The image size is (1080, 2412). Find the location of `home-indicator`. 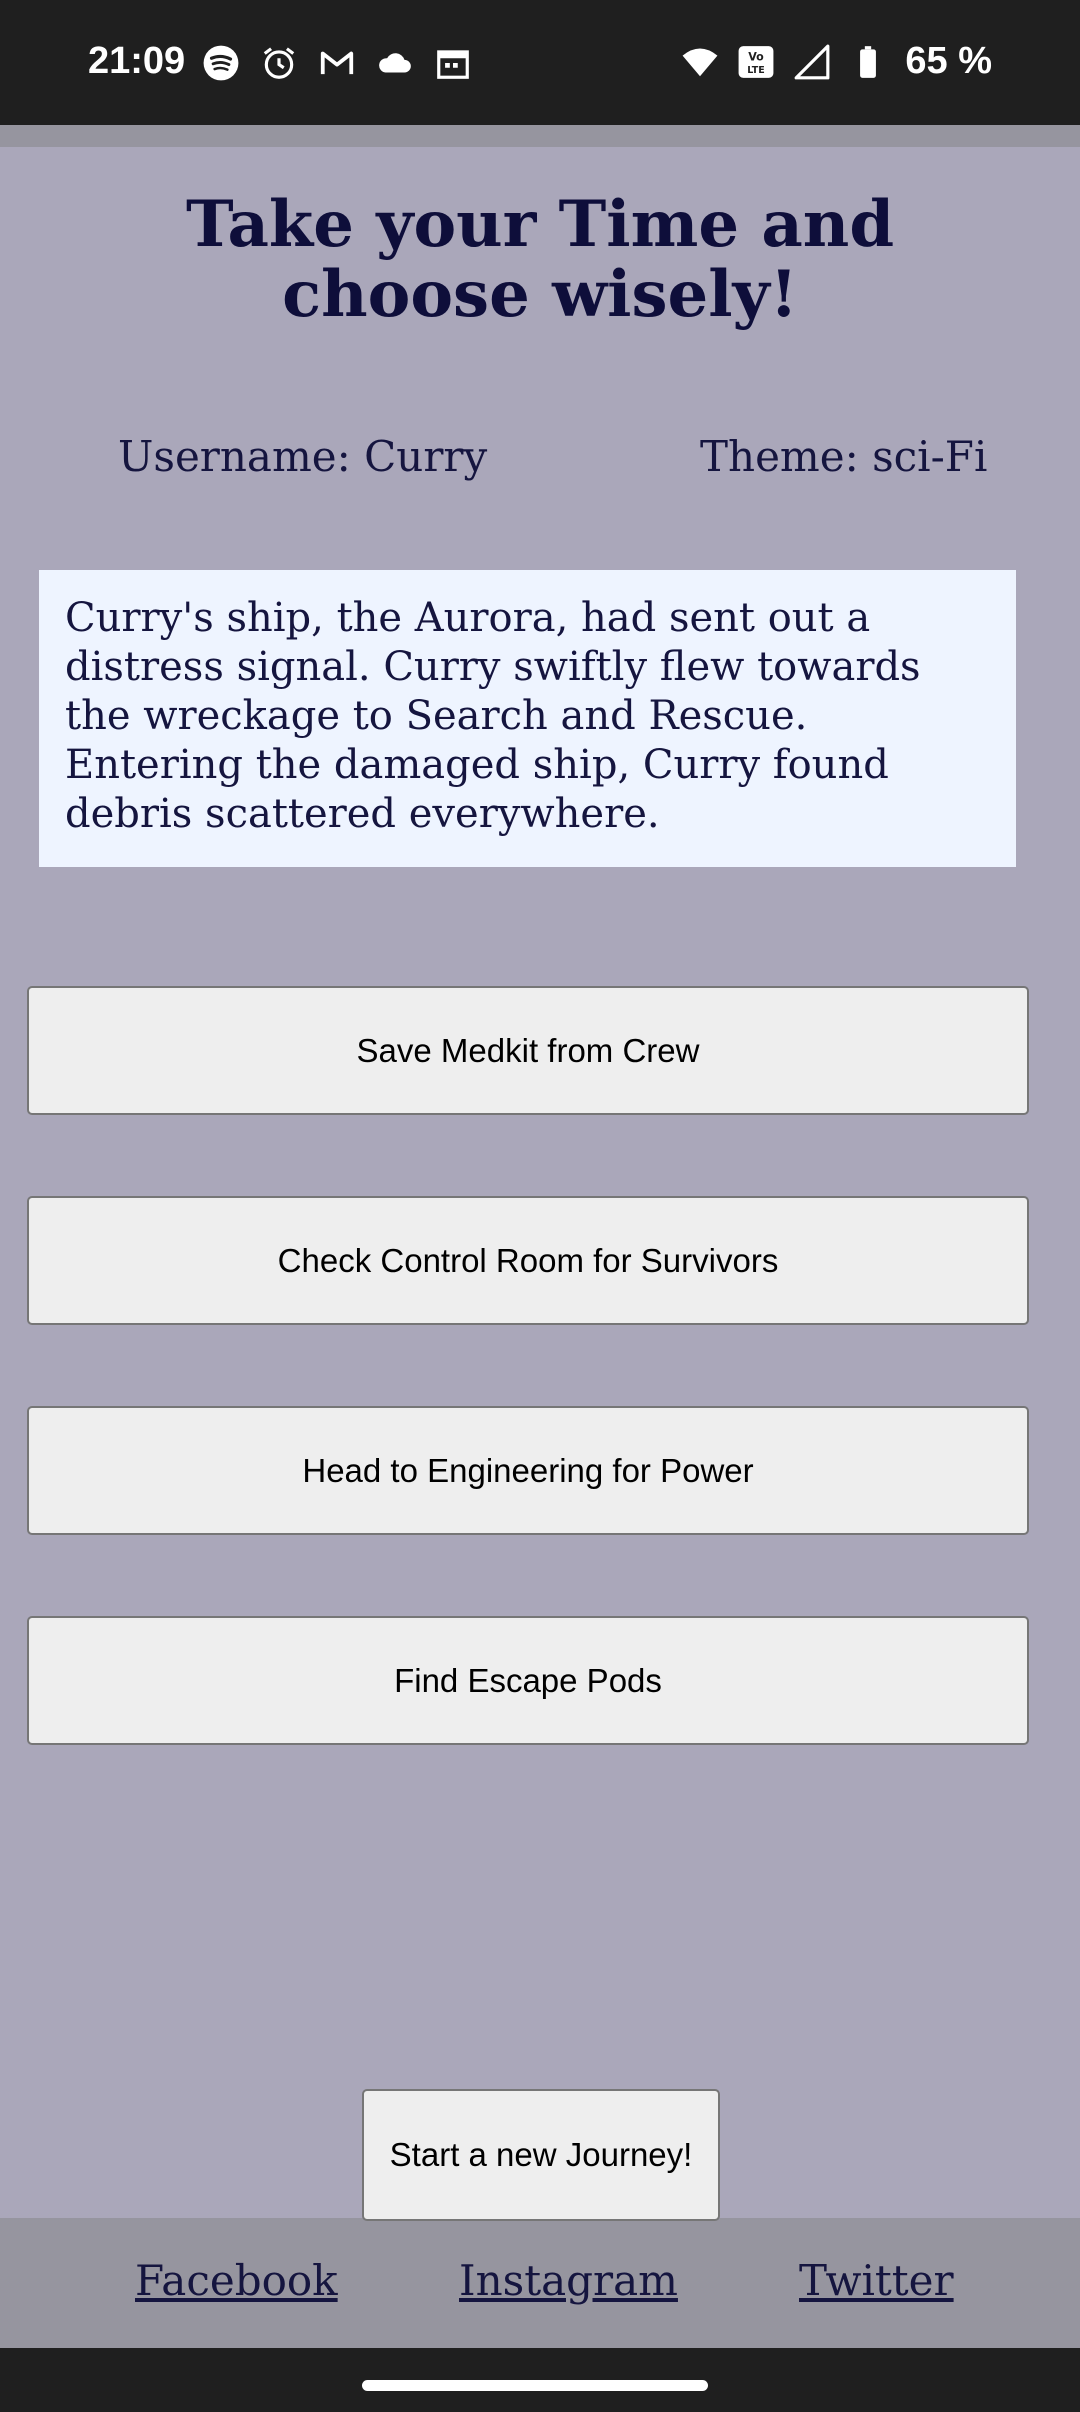

home-indicator is located at coordinates (535, 2385).